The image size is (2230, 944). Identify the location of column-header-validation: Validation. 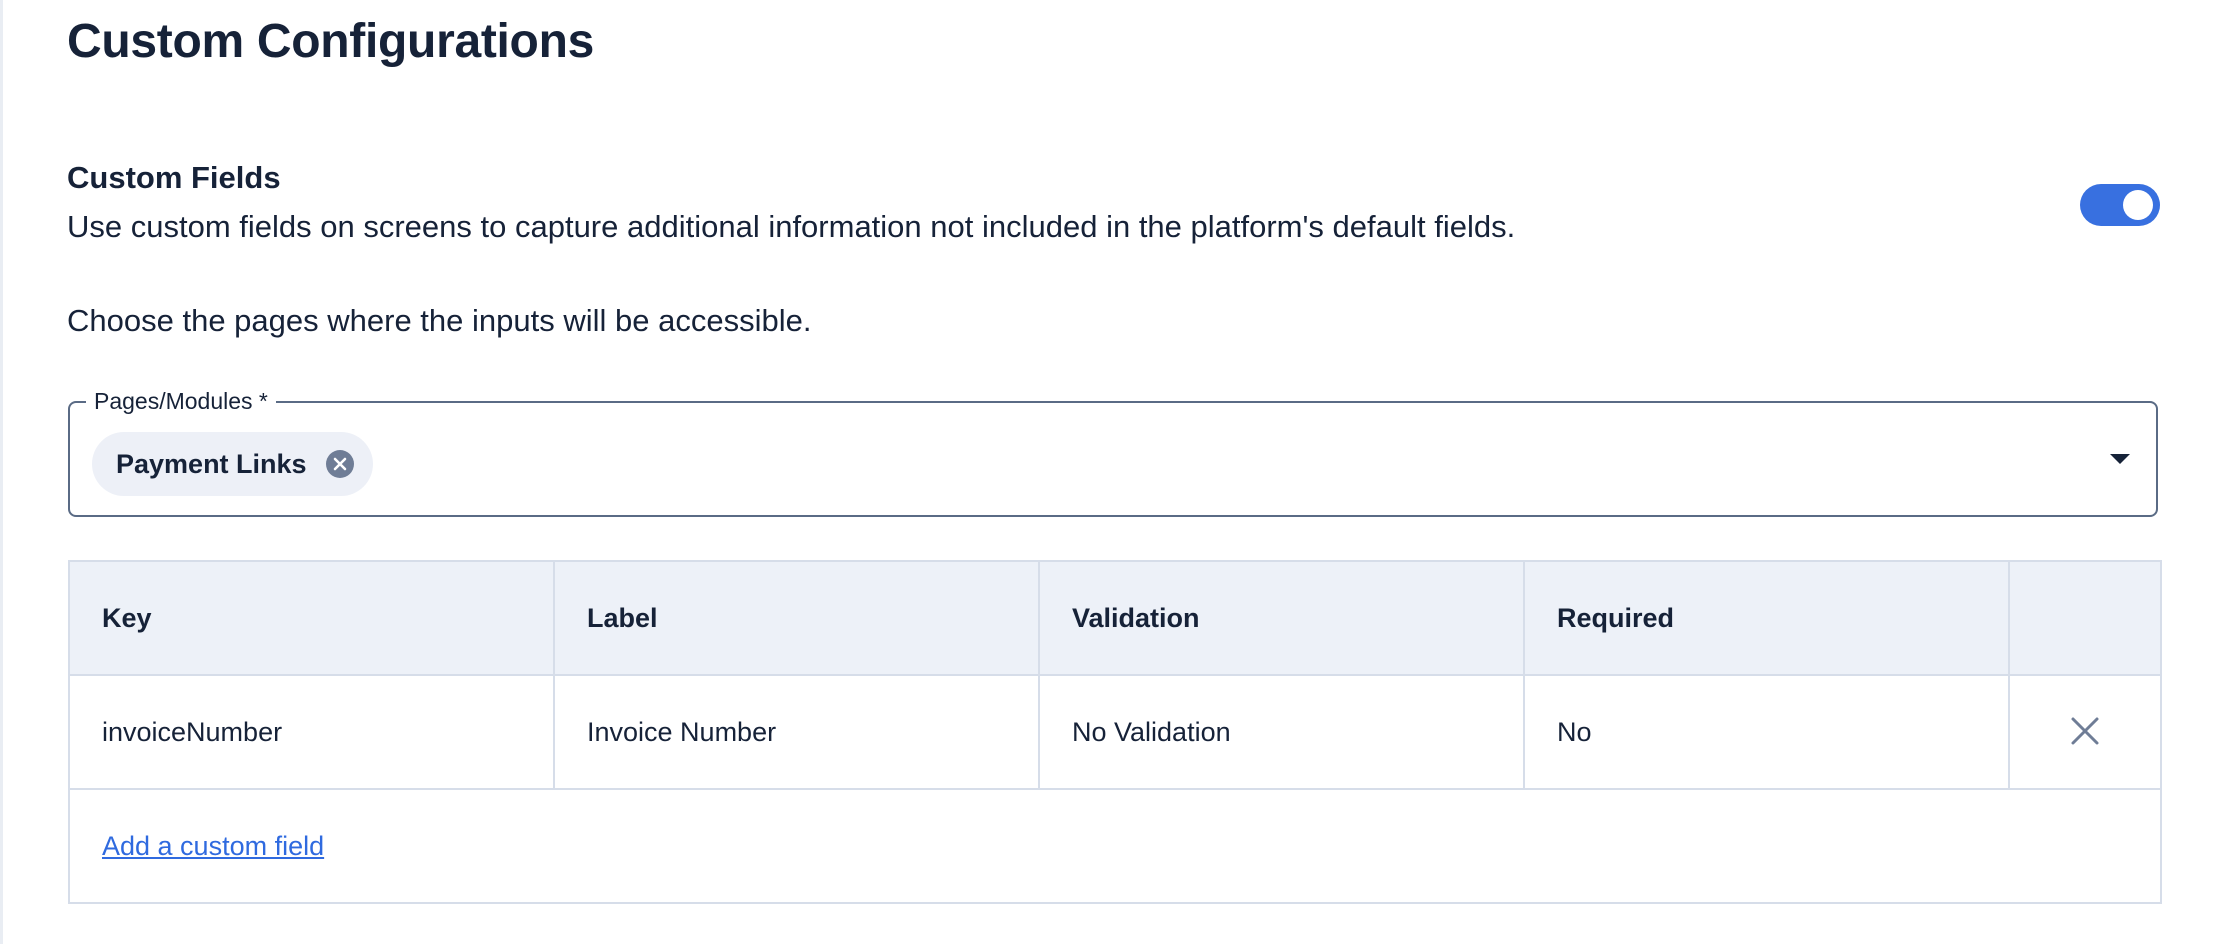
(1281, 618).